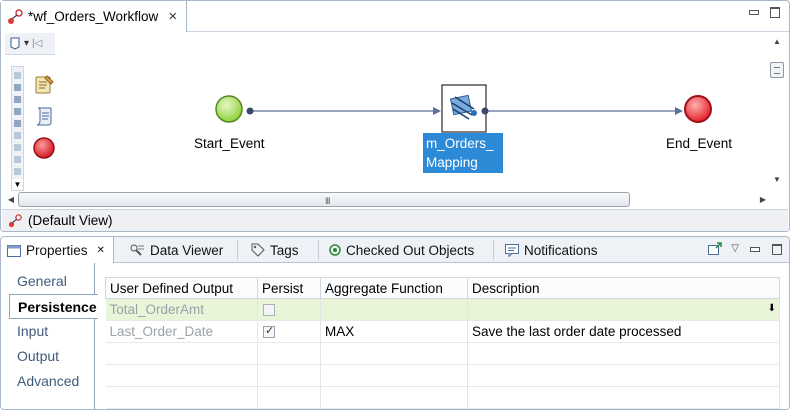  What do you see at coordinates (763, 199) in the screenshot?
I see `scroll-right-icon: ▶` at bounding box center [763, 199].